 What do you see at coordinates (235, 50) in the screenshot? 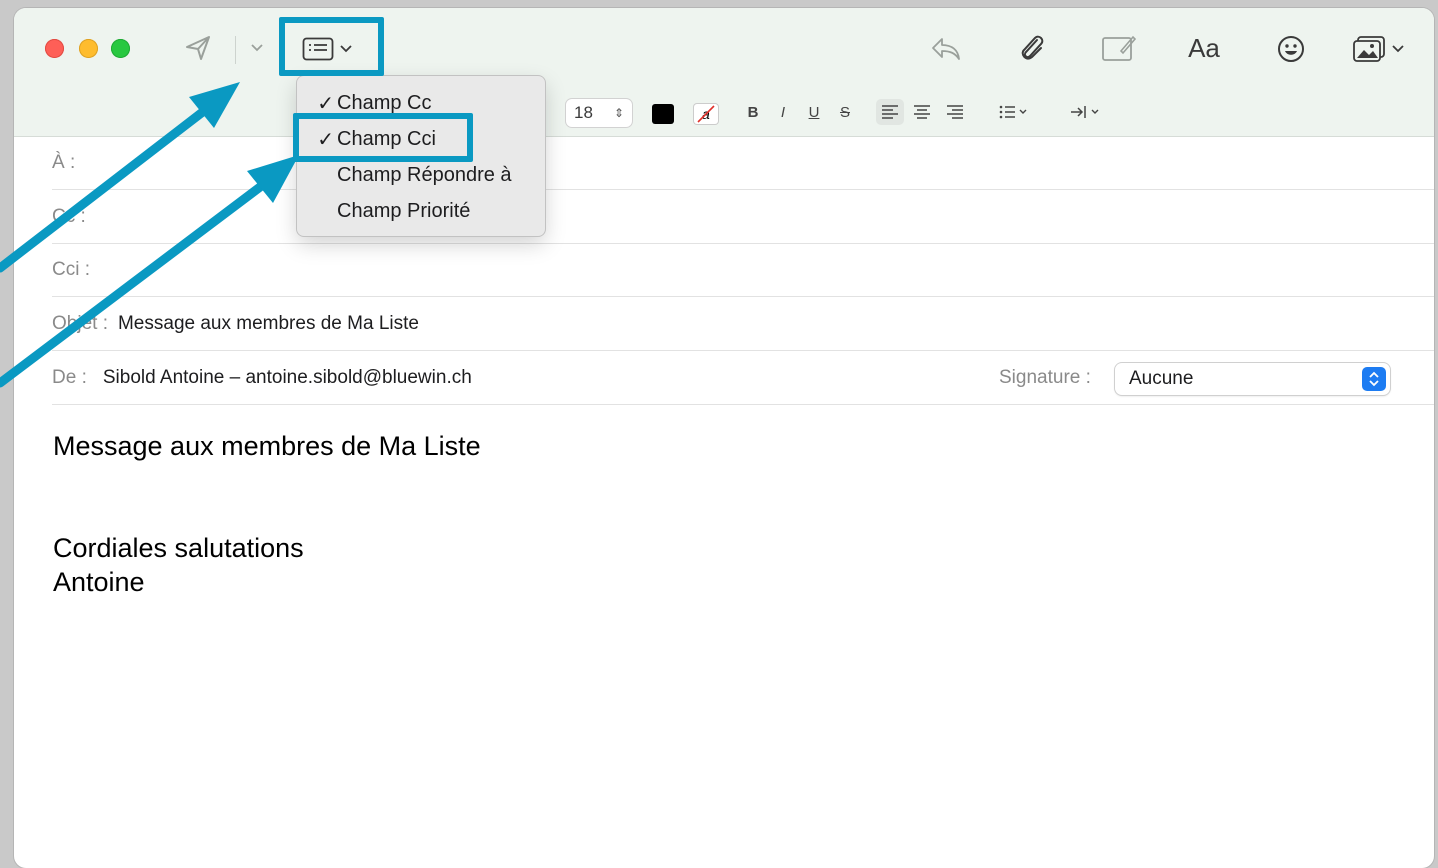
I see `toolbar-separator` at bounding box center [235, 50].